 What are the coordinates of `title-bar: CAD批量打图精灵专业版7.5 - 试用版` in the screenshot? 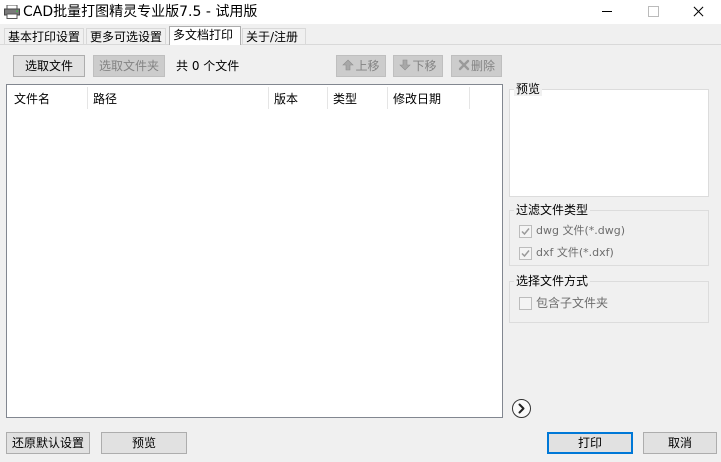 It's located at (360, 12).